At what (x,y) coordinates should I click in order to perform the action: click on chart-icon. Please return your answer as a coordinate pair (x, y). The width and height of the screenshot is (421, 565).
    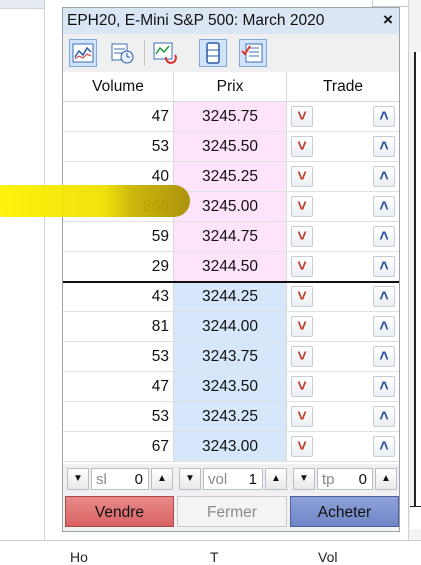
    Looking at the image, I should click on (83, 53).